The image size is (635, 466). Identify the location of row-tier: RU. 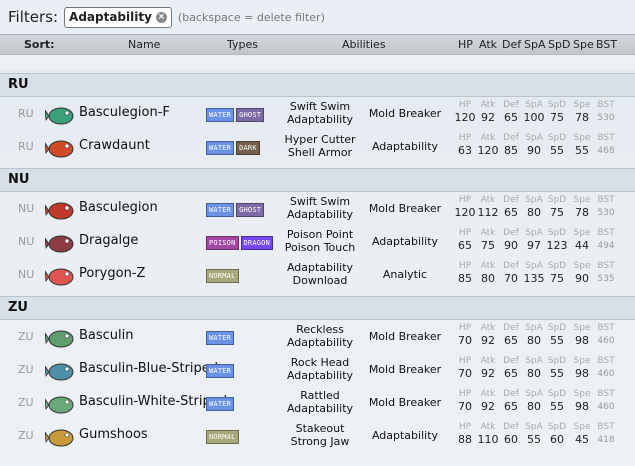
(26, 113).